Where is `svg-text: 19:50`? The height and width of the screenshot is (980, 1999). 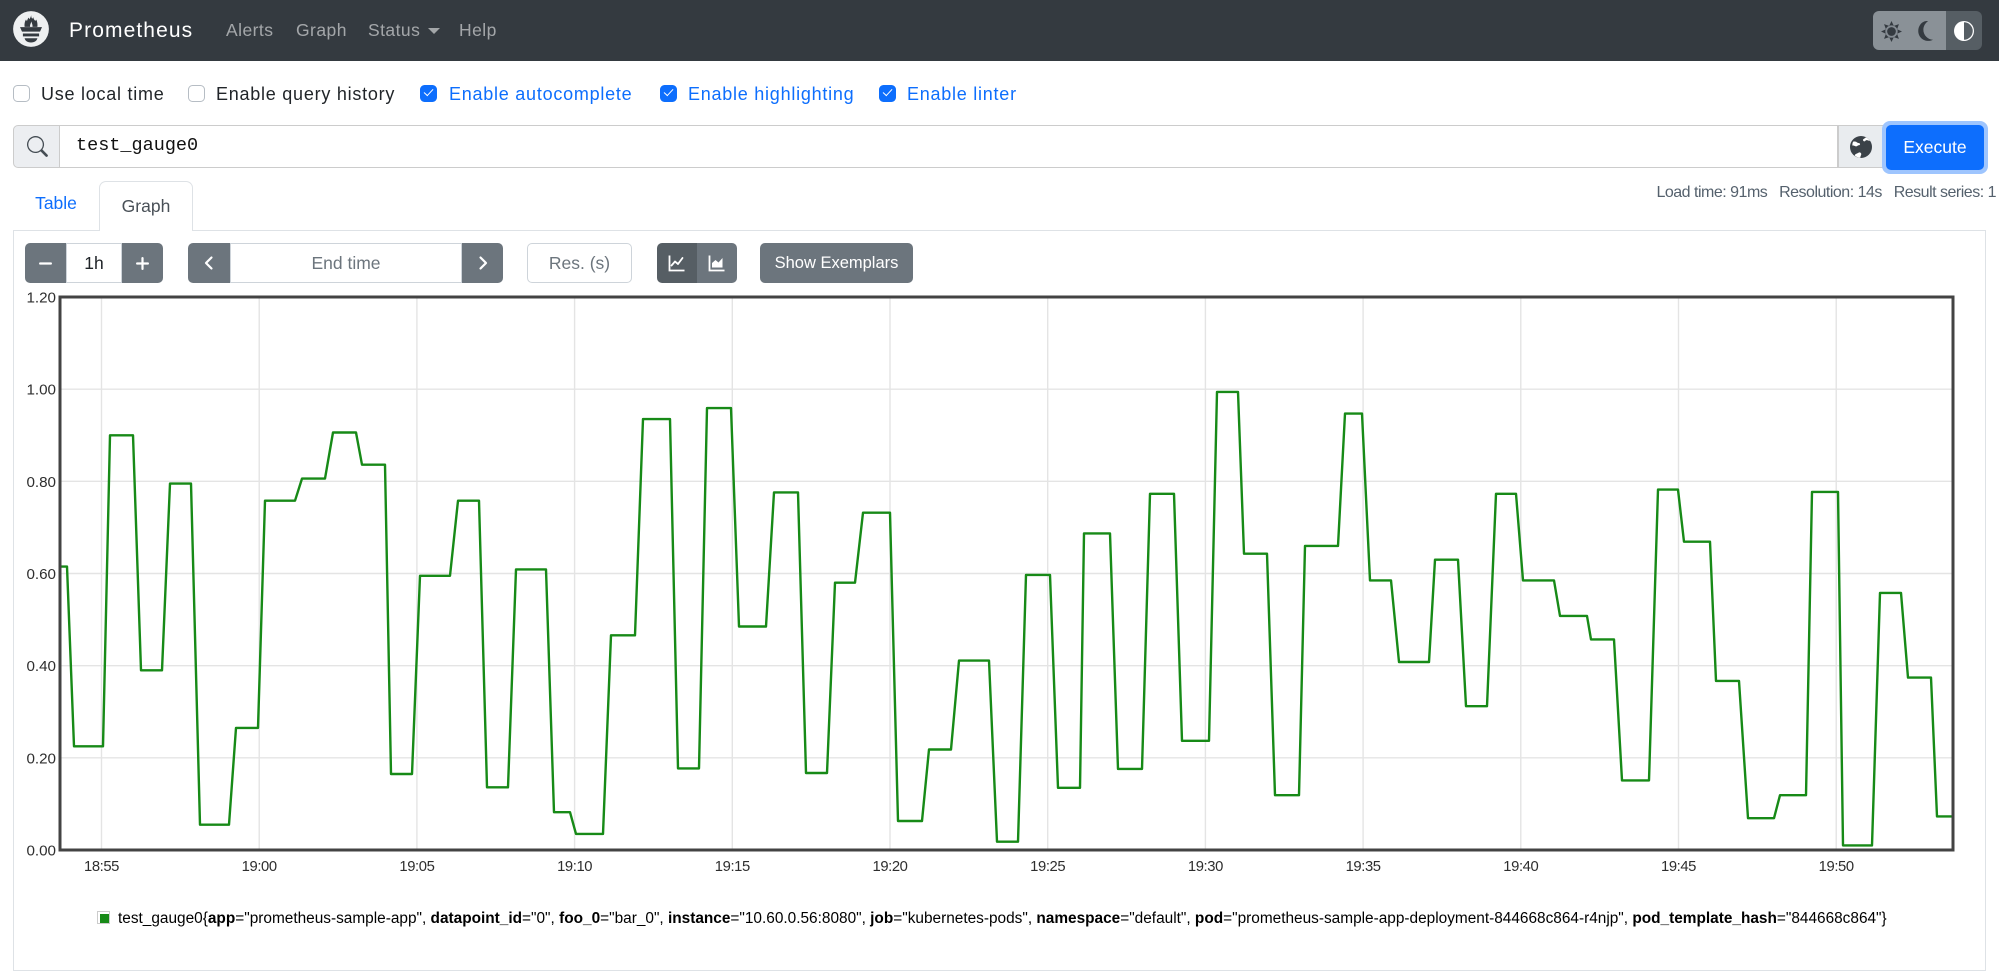
svg-text: 19:50 is located at coordinates (1836, 867).